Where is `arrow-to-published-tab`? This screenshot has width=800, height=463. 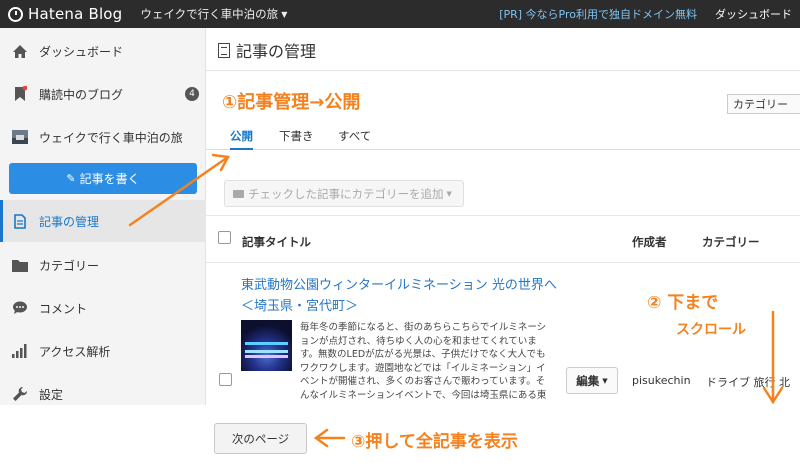 arrow-to-published-tab is located at coordinates (179, 190).